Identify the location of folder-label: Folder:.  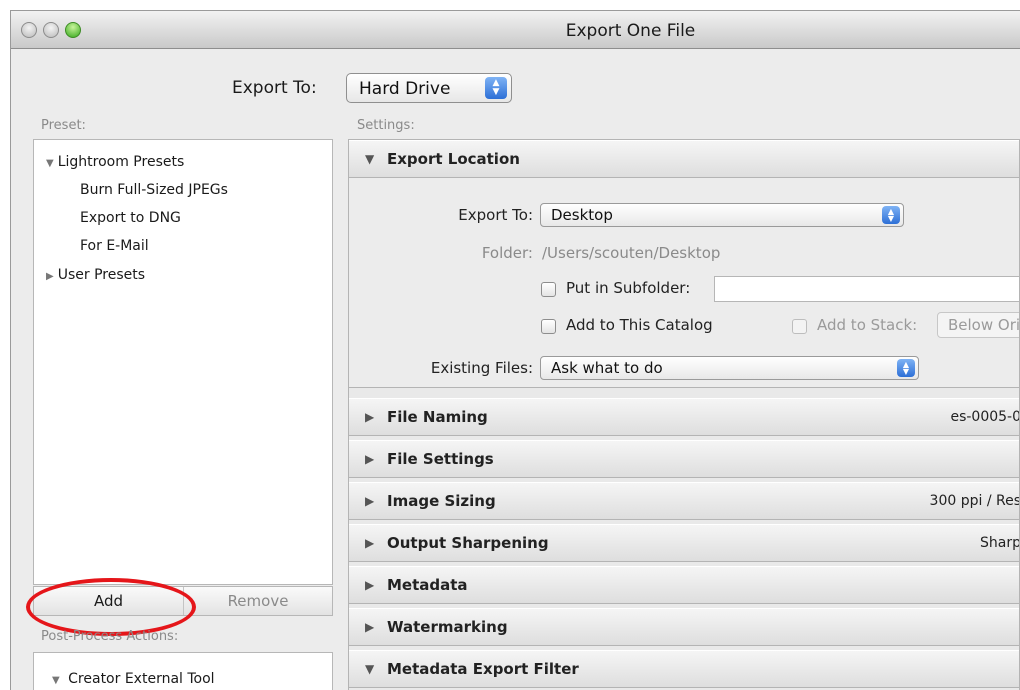
(507, 253).